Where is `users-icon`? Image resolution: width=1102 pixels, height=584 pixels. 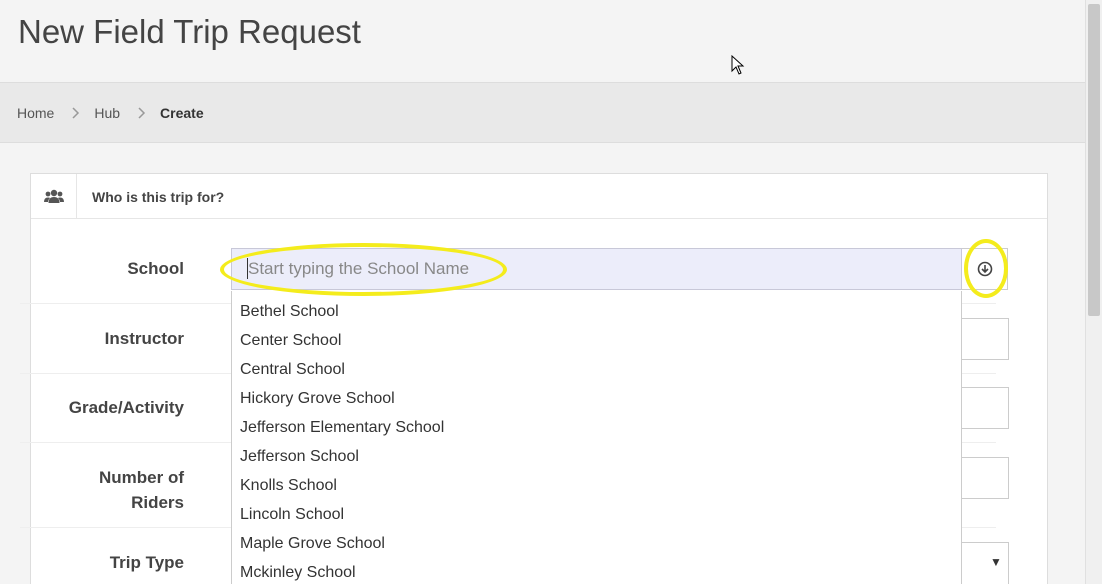
users-icon is located at coordinates (53, 196).